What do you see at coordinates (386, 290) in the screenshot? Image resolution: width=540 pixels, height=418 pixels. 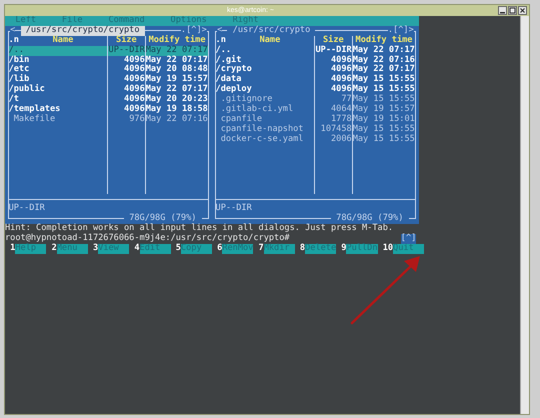 I see `annotation-arrow` at bounding box center [386, 290].